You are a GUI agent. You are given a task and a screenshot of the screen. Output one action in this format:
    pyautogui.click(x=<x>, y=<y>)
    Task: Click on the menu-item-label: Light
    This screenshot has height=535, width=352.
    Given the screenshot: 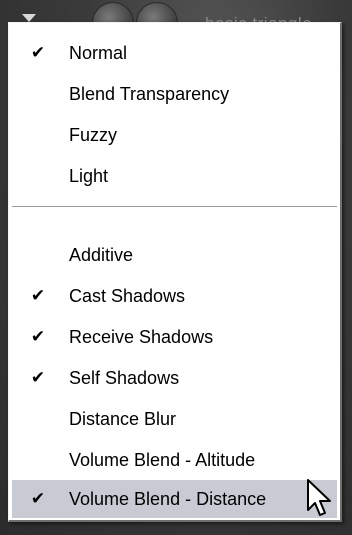 What is the action you would take?
    pyautogui.click(x=89, y=176)
    